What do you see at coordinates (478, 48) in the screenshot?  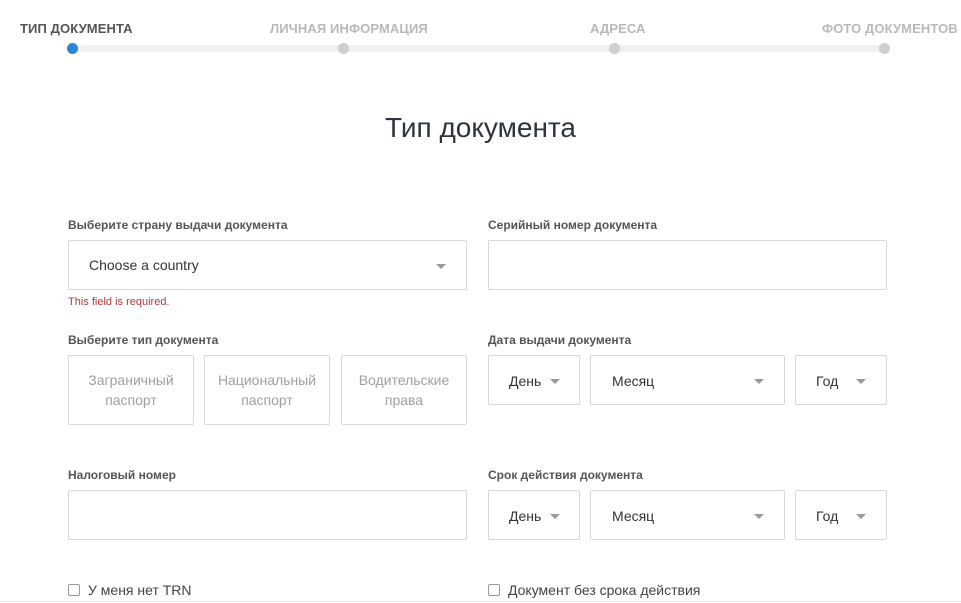 I see `stepper-track` at bounding box center [478, 48].